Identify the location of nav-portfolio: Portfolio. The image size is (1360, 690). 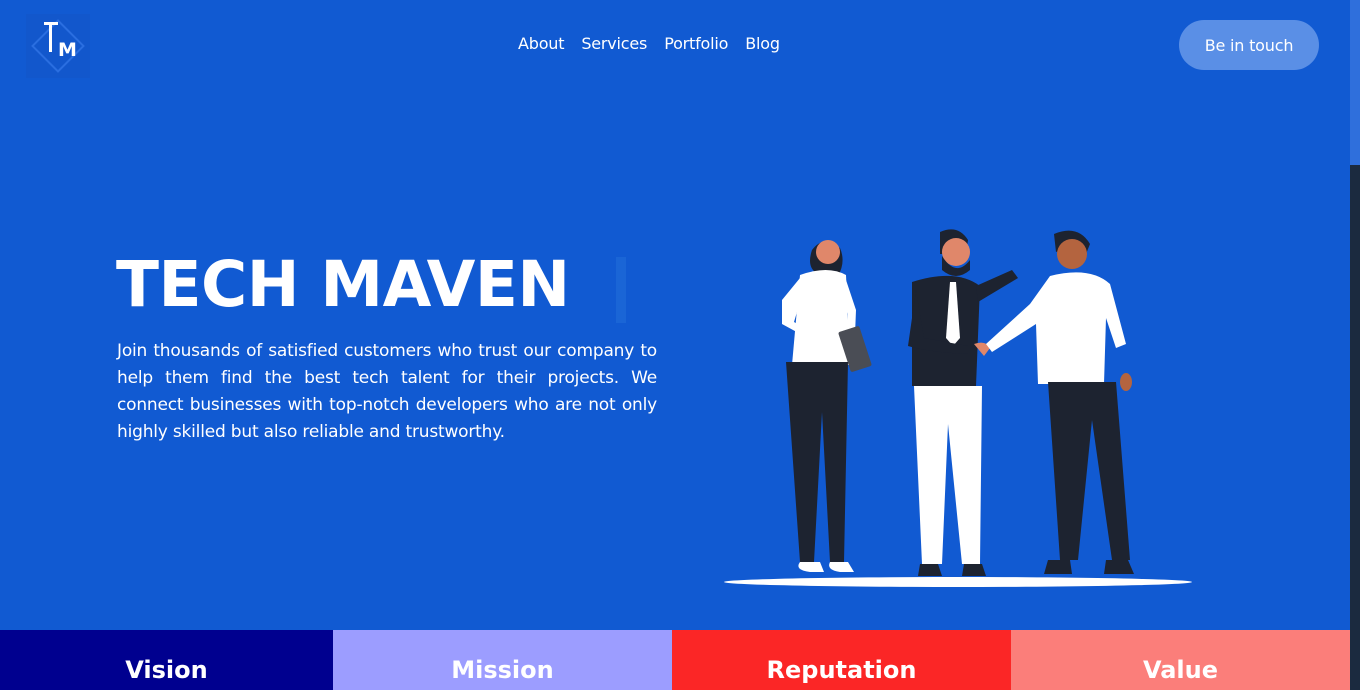
(696, 43).